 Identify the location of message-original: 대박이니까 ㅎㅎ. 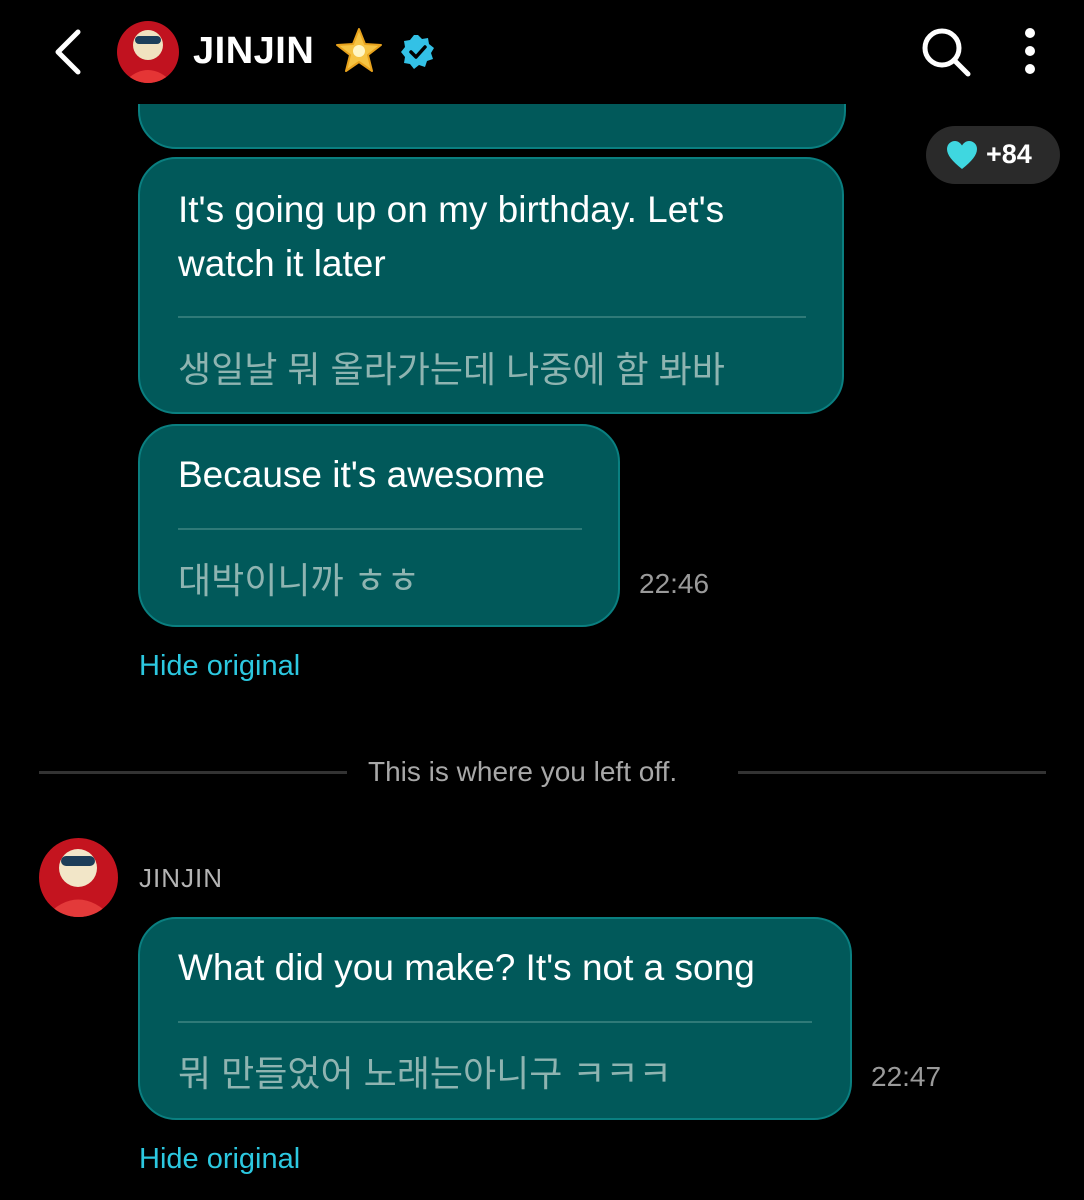
(299, 580).